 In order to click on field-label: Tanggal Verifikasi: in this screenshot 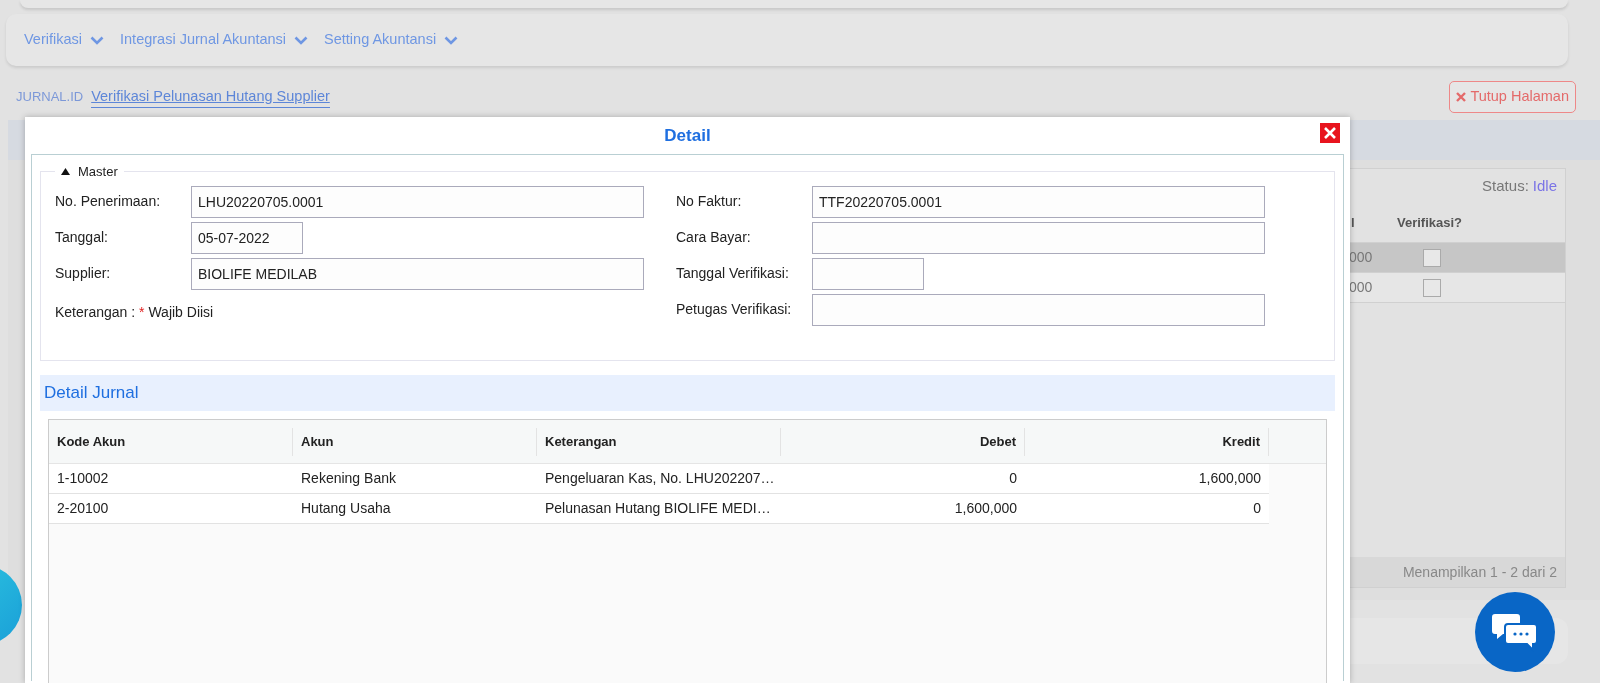, I will do `click(733, 273)`.